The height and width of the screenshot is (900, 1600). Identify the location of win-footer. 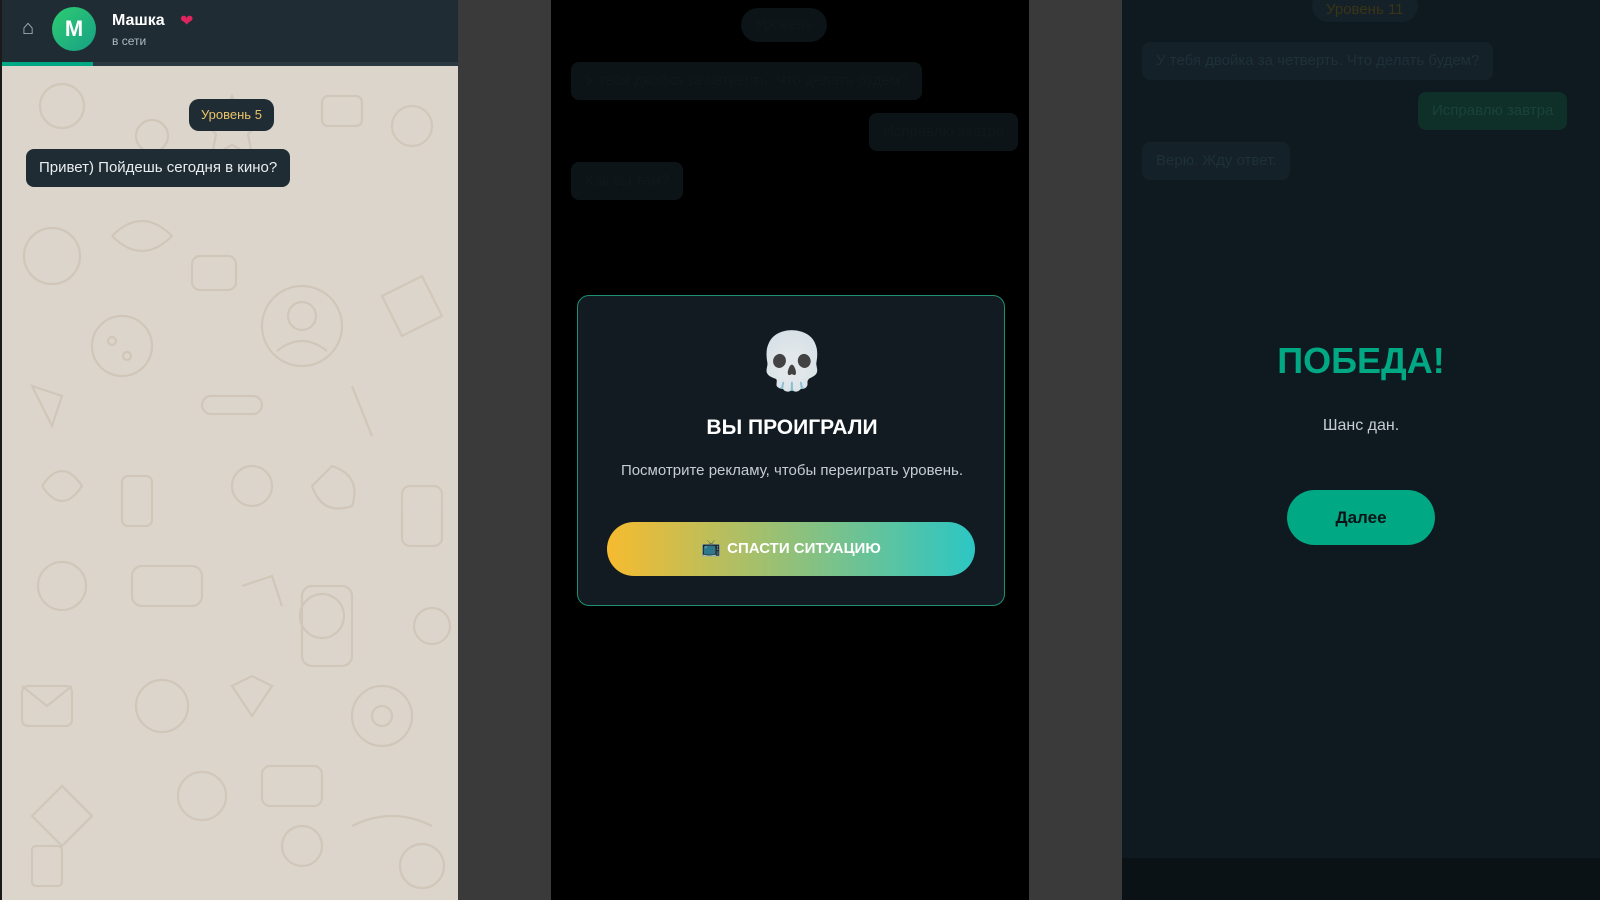
(1361, 879).